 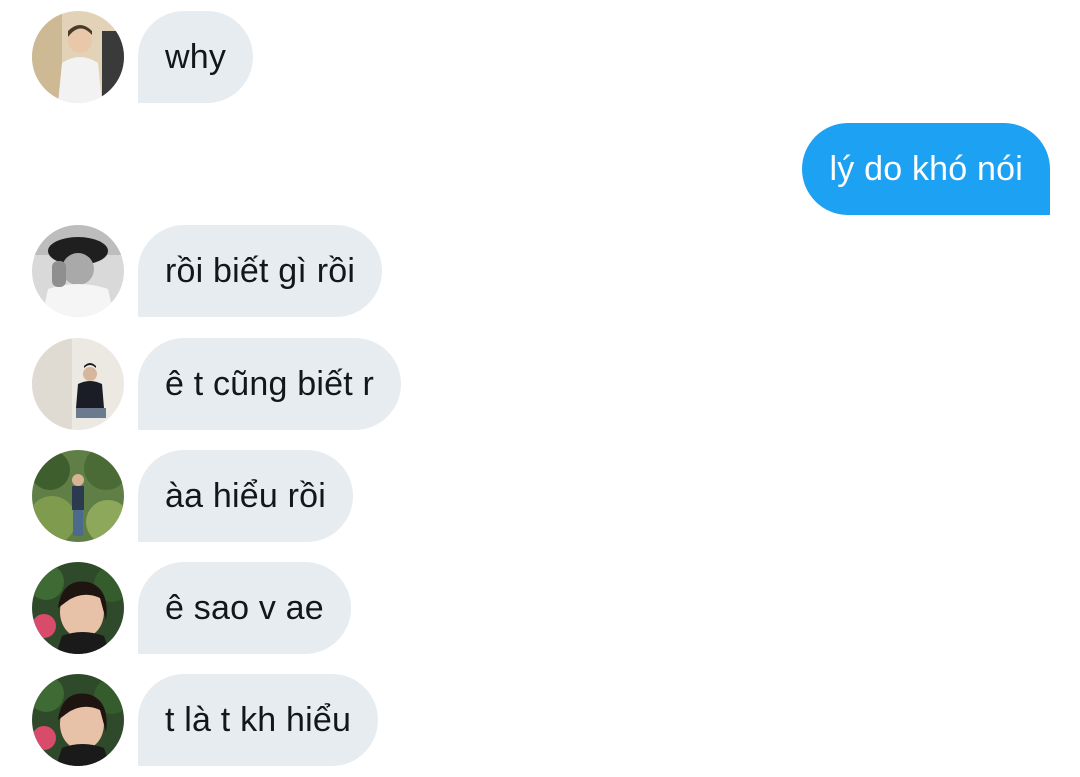 What do you see at coordinates (926, 169) in the screenshot?
I see `outgoing-message-bubble: lý do khó nói` at bounding box center [926, 169].